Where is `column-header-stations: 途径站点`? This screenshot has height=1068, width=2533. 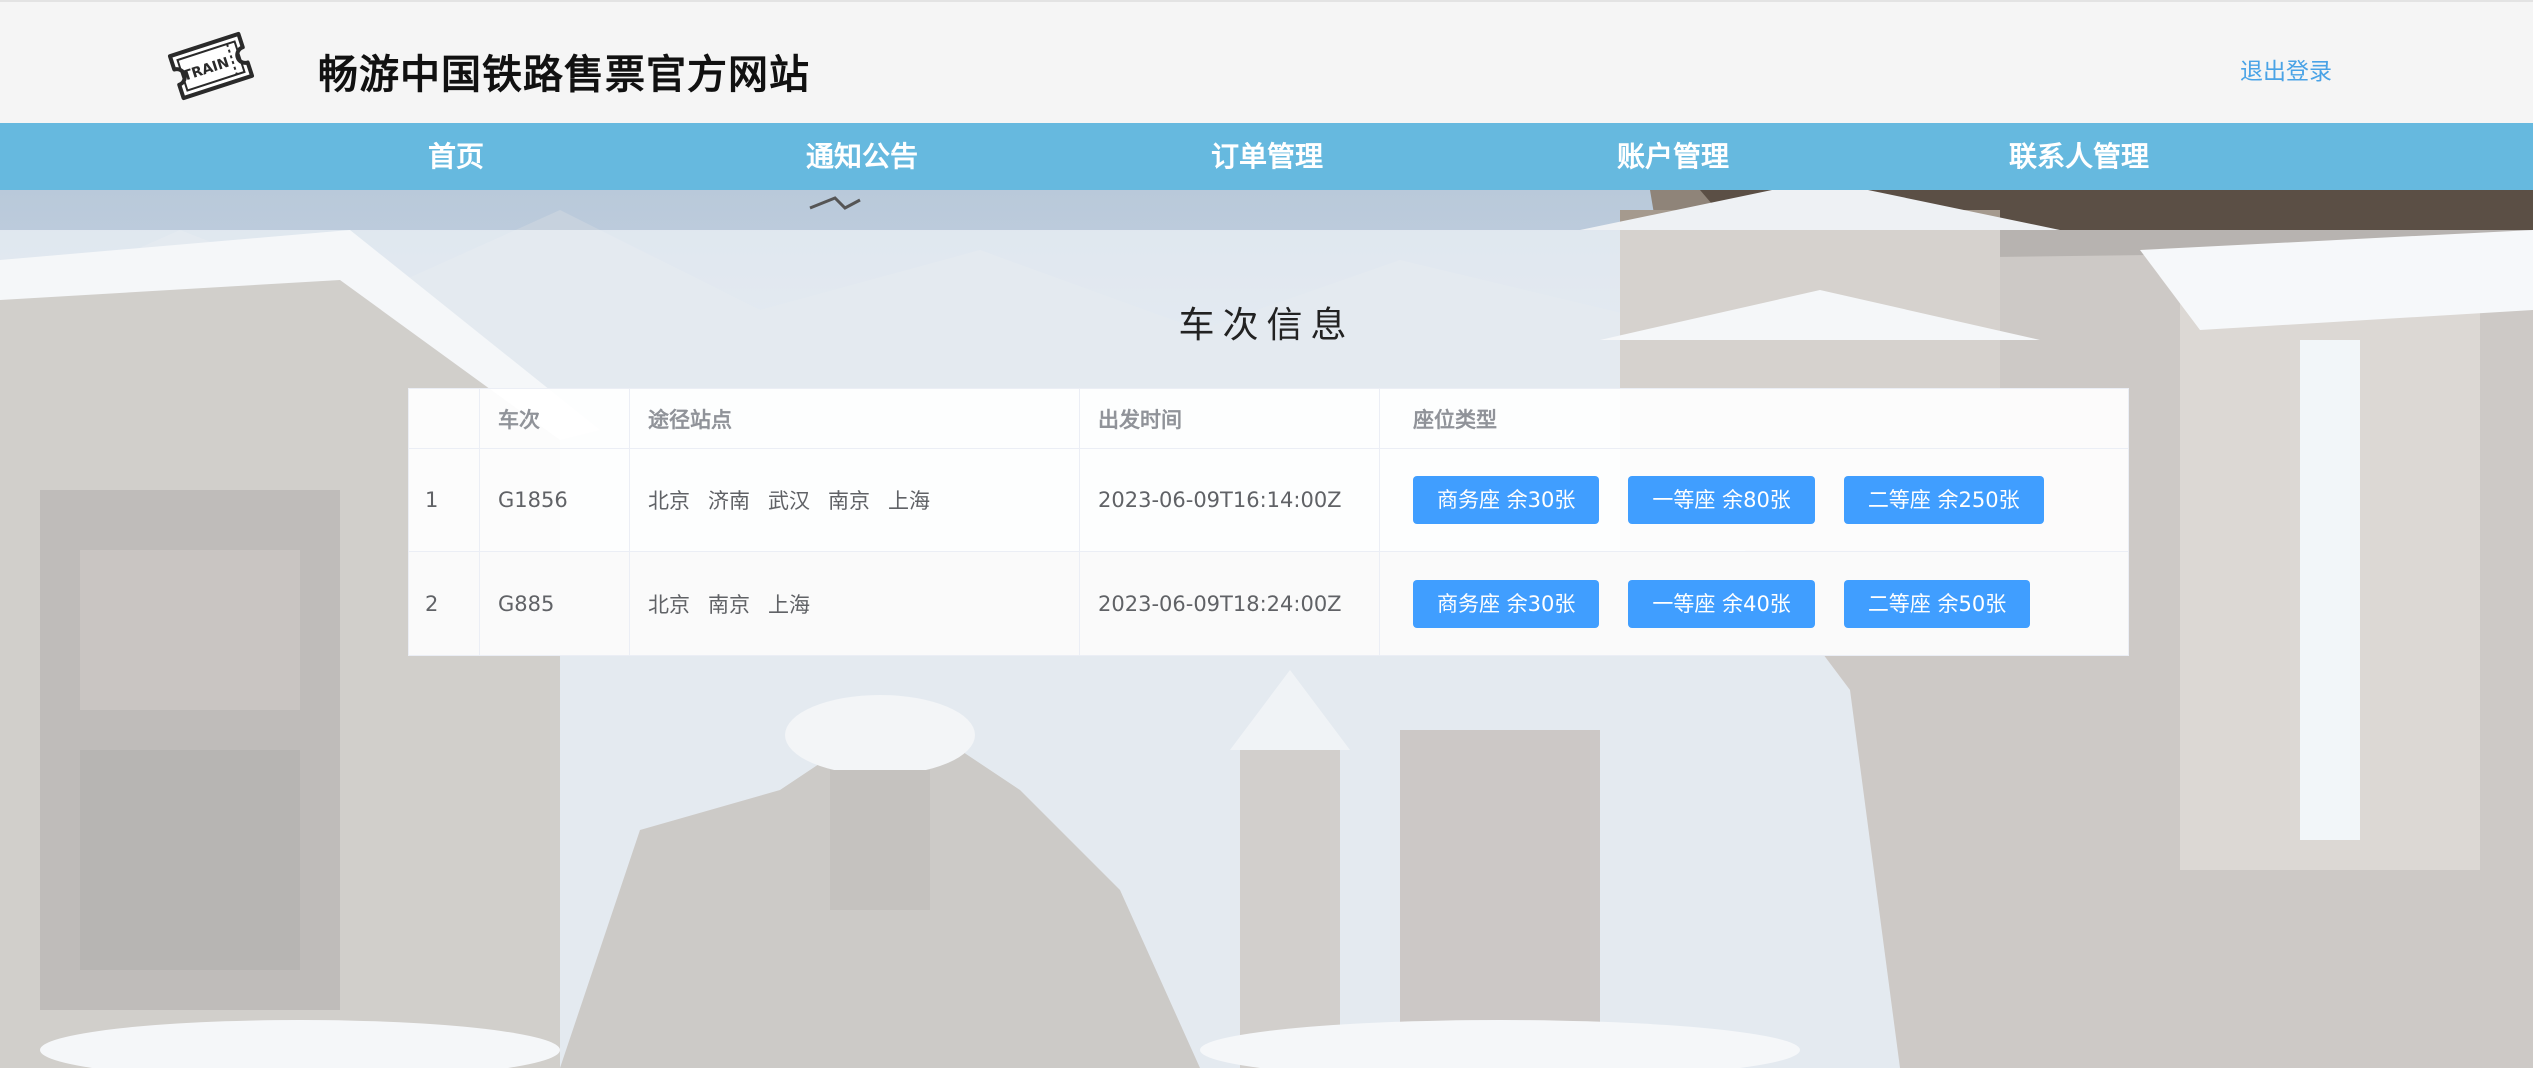 column-header-stations: 途径站点 is located at coordinates (855, 418).